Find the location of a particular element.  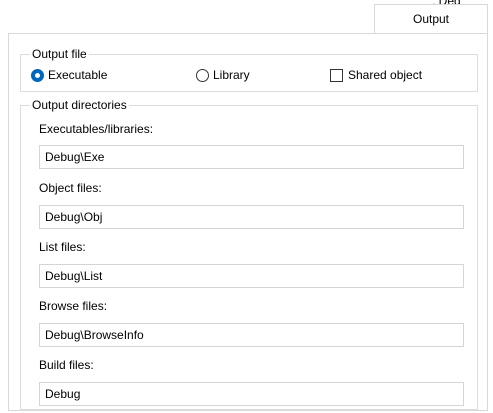

library-label: Library is located at coordinates (231, 75).